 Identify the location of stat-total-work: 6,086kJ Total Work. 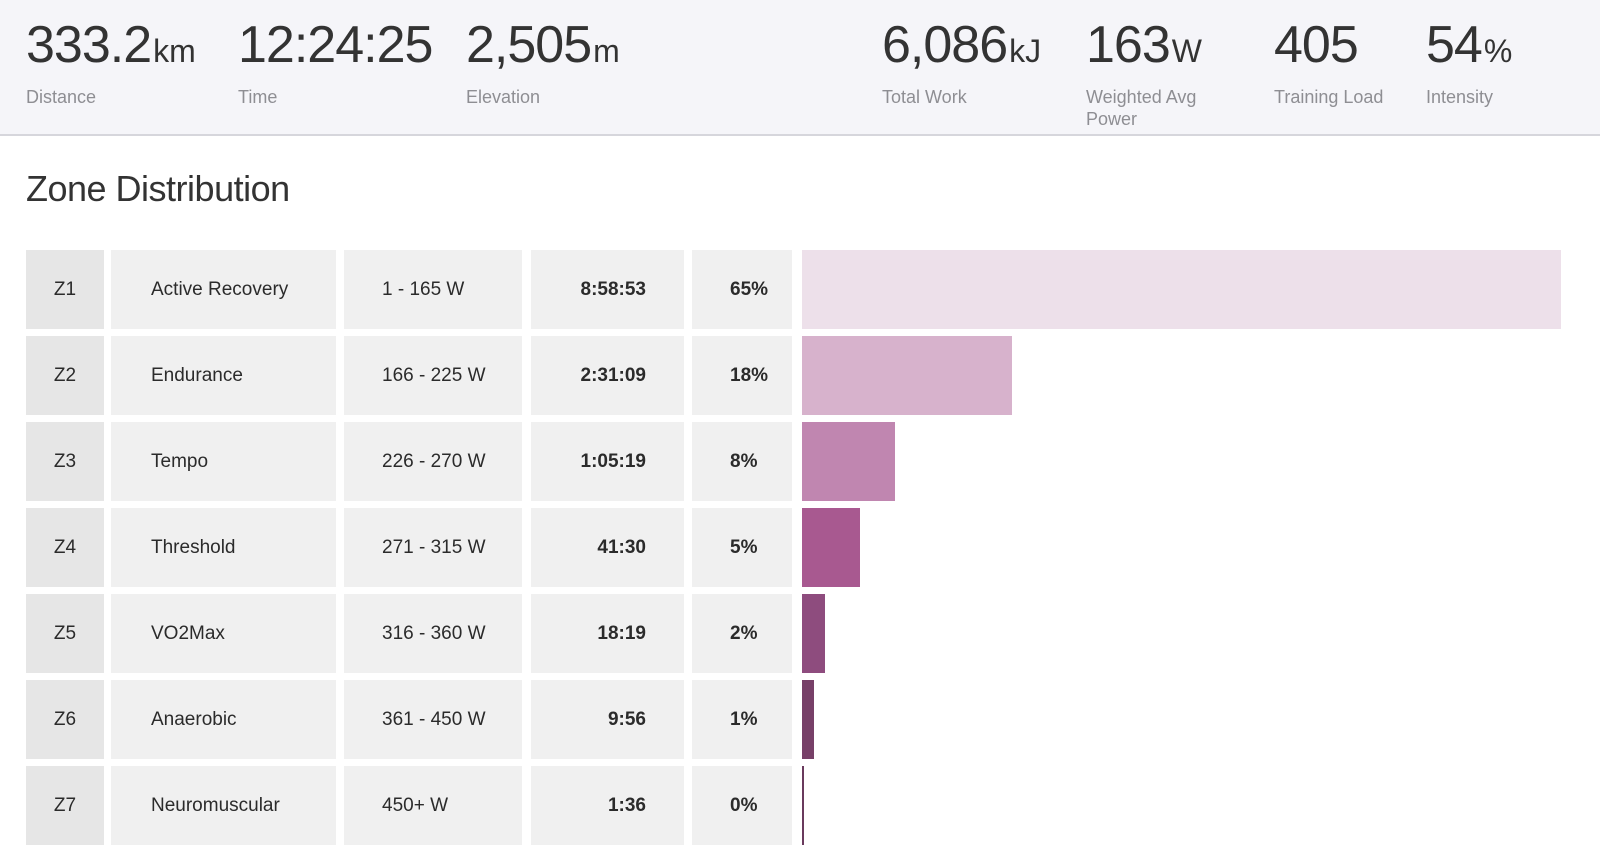
(961, 61).